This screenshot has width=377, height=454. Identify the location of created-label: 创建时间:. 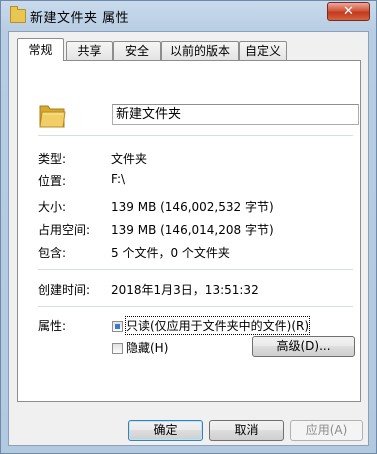
(64, 290).